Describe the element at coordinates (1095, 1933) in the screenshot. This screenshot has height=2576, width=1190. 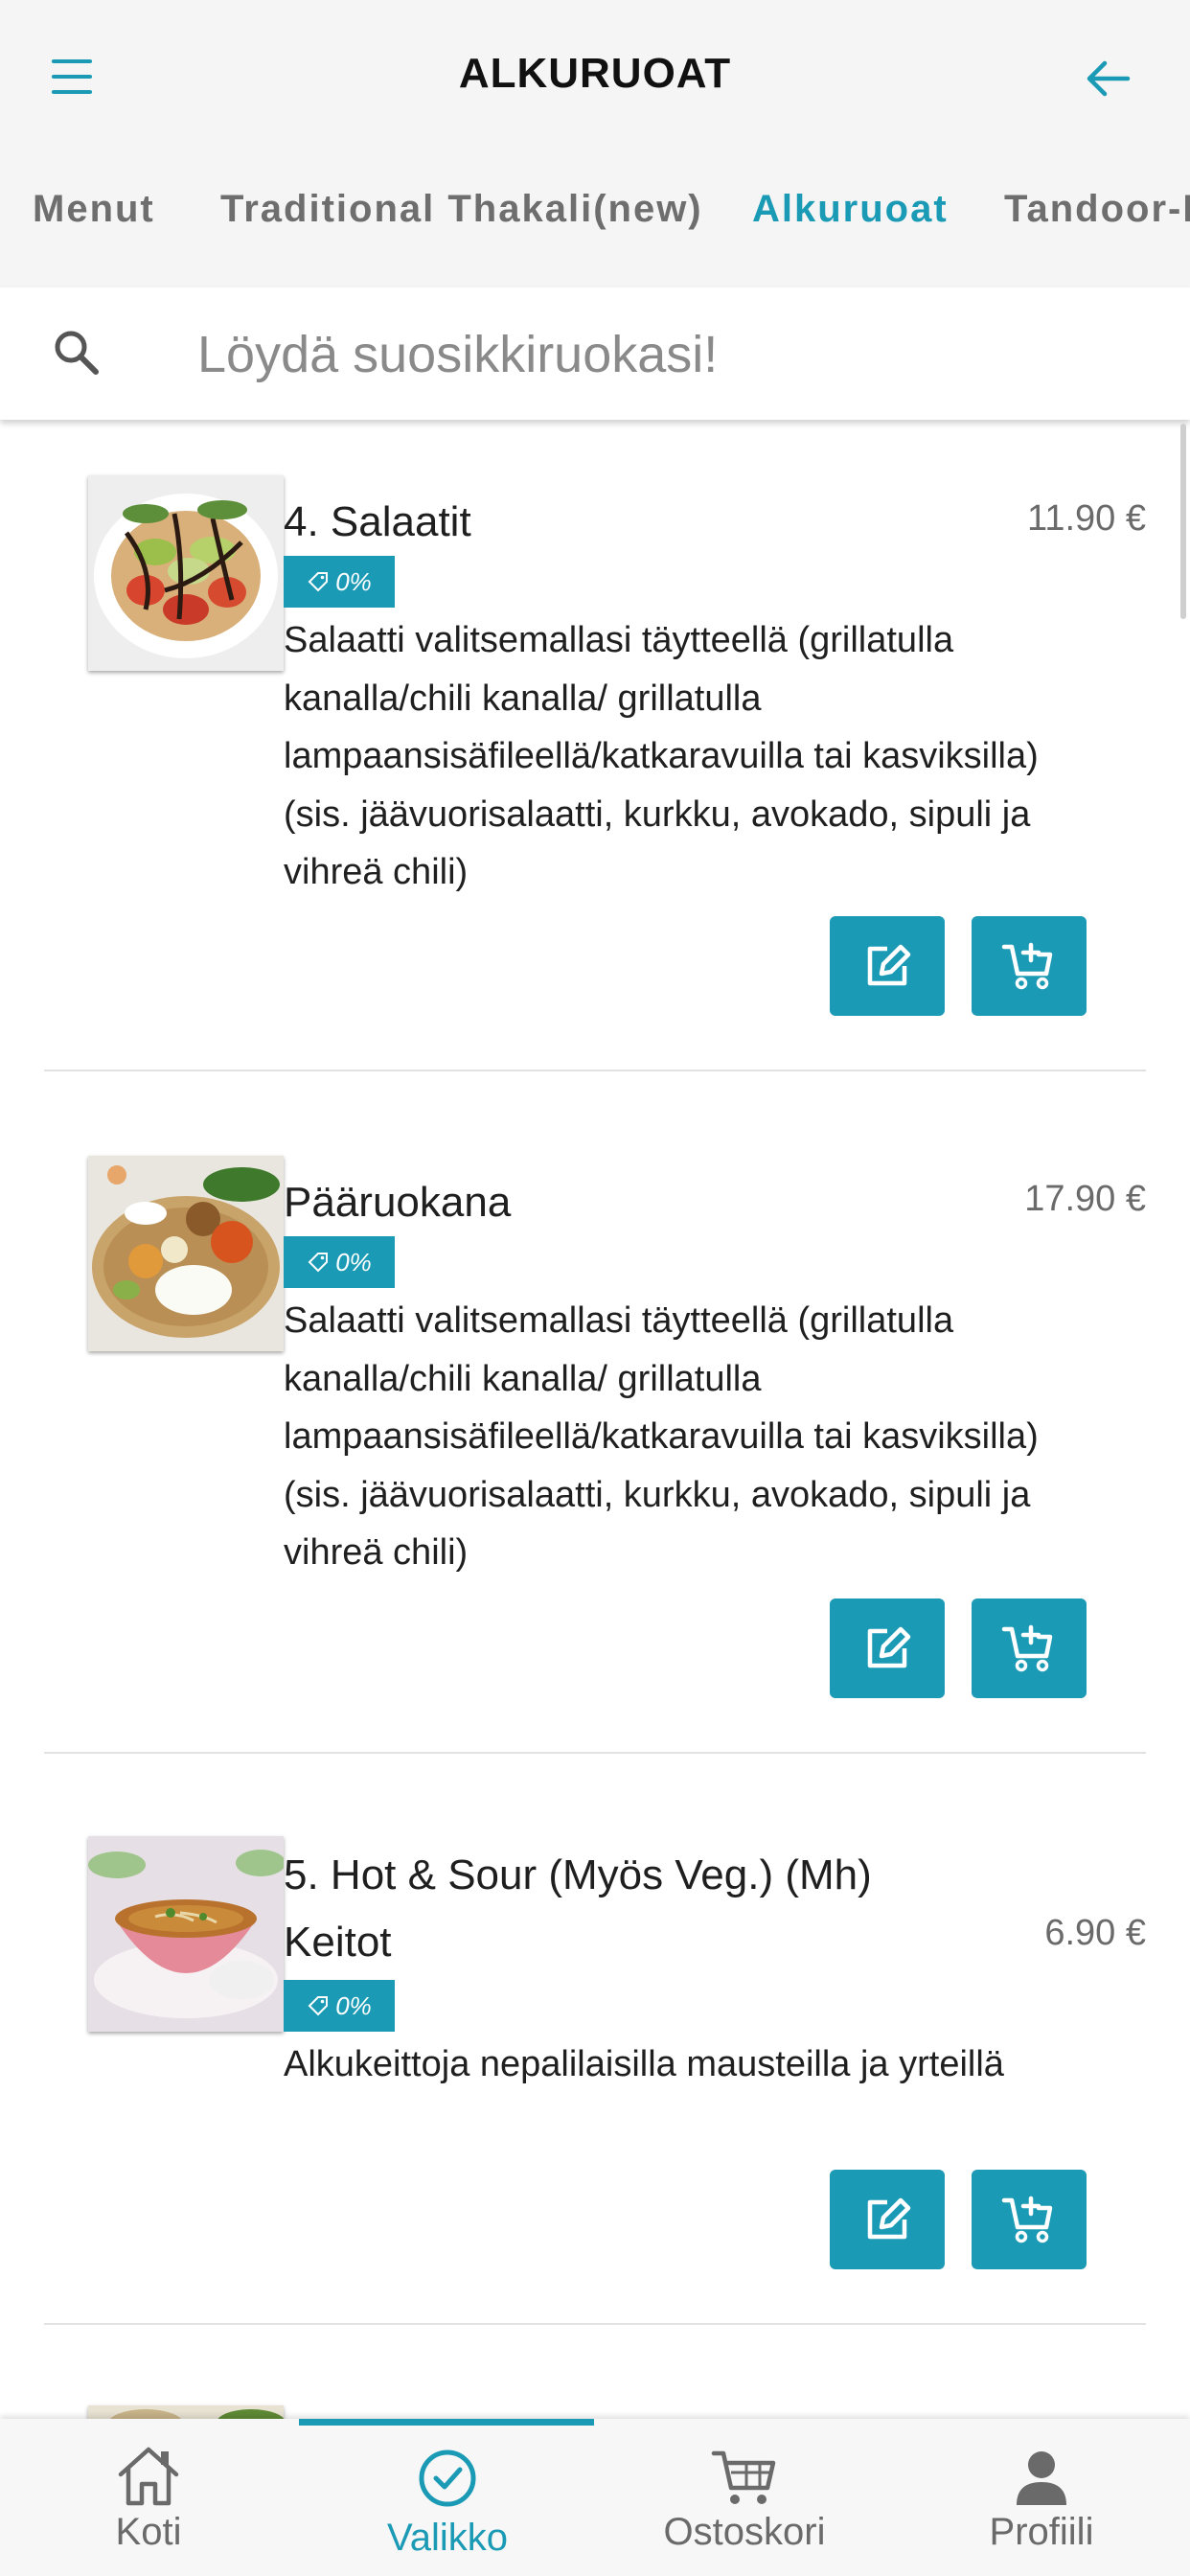
I see `item-price: 6.90 €` at that location.